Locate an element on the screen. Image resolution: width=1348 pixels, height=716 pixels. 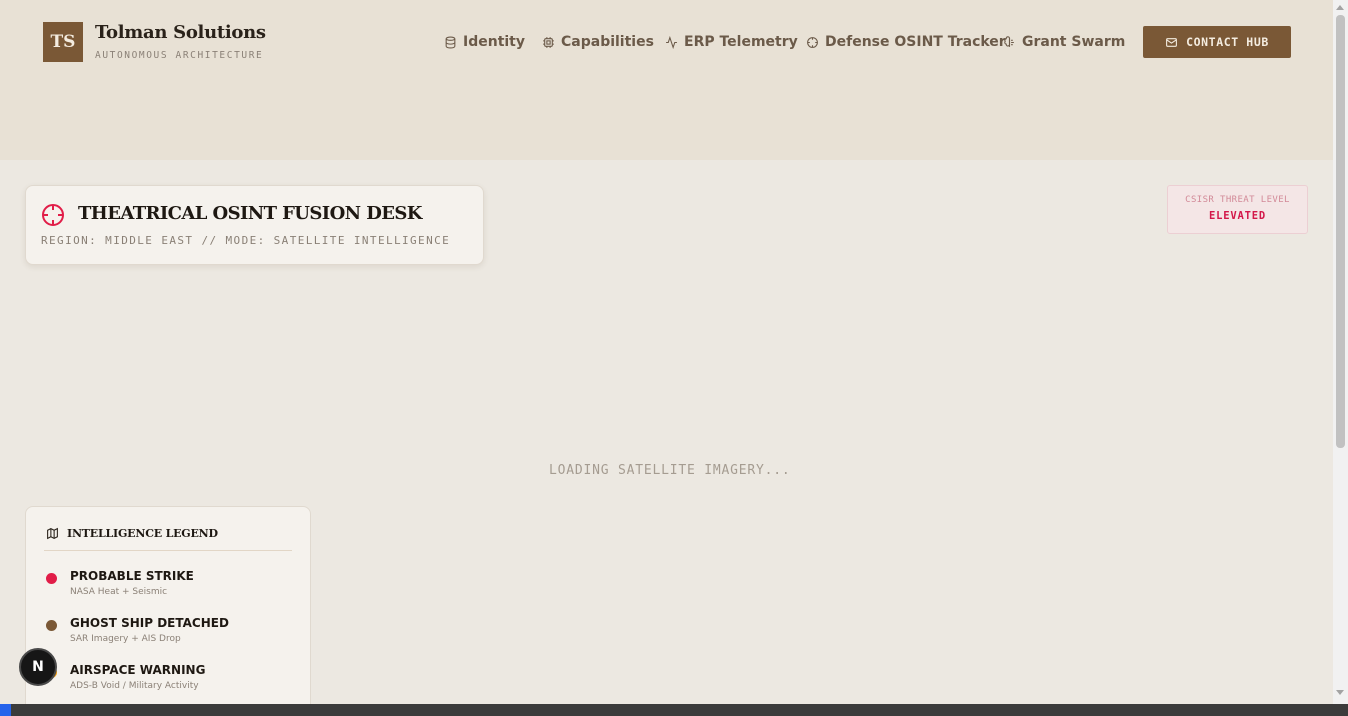
nav-item-label: Identity is located at coordinates (494, 42).